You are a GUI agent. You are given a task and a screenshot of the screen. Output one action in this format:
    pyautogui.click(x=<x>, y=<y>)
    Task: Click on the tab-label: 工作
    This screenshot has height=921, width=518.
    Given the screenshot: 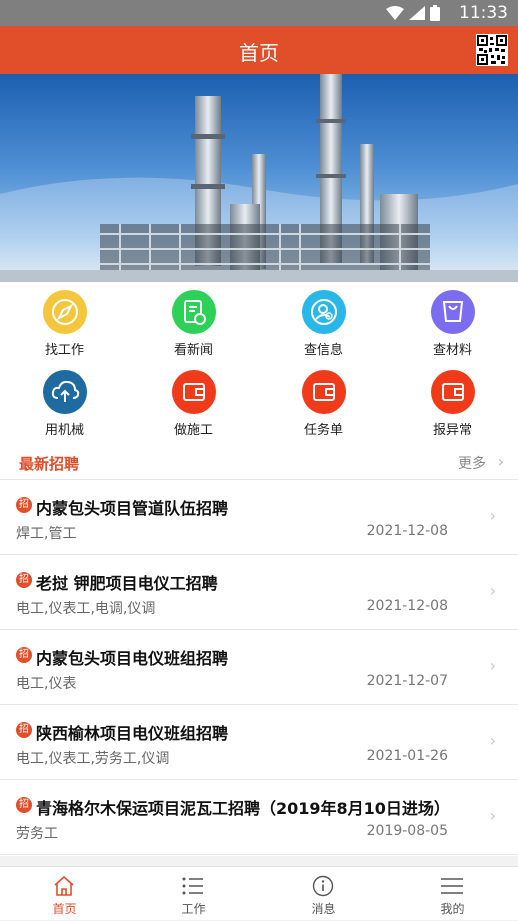 What is the action you would take?
    pyautogui.click(x=193, y=909)
    